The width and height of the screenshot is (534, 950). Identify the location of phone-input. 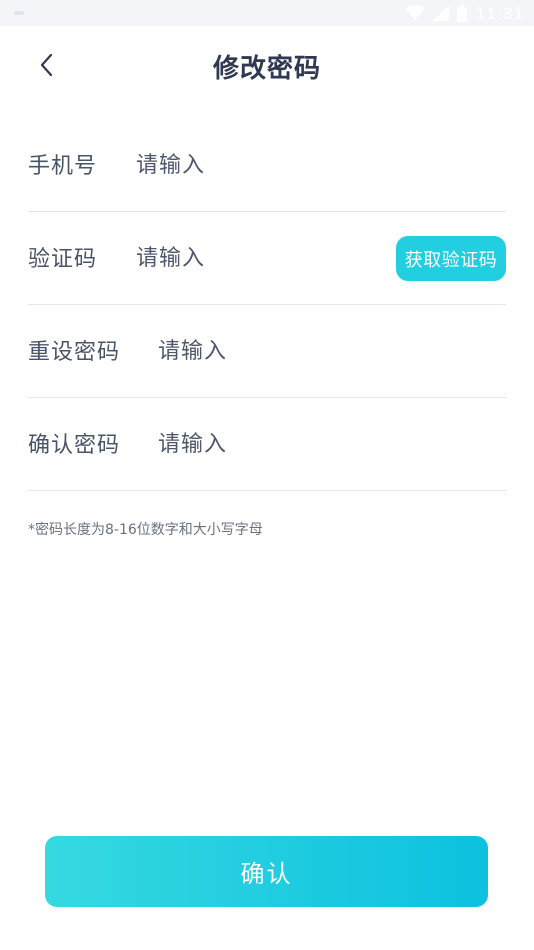
(316, 165).